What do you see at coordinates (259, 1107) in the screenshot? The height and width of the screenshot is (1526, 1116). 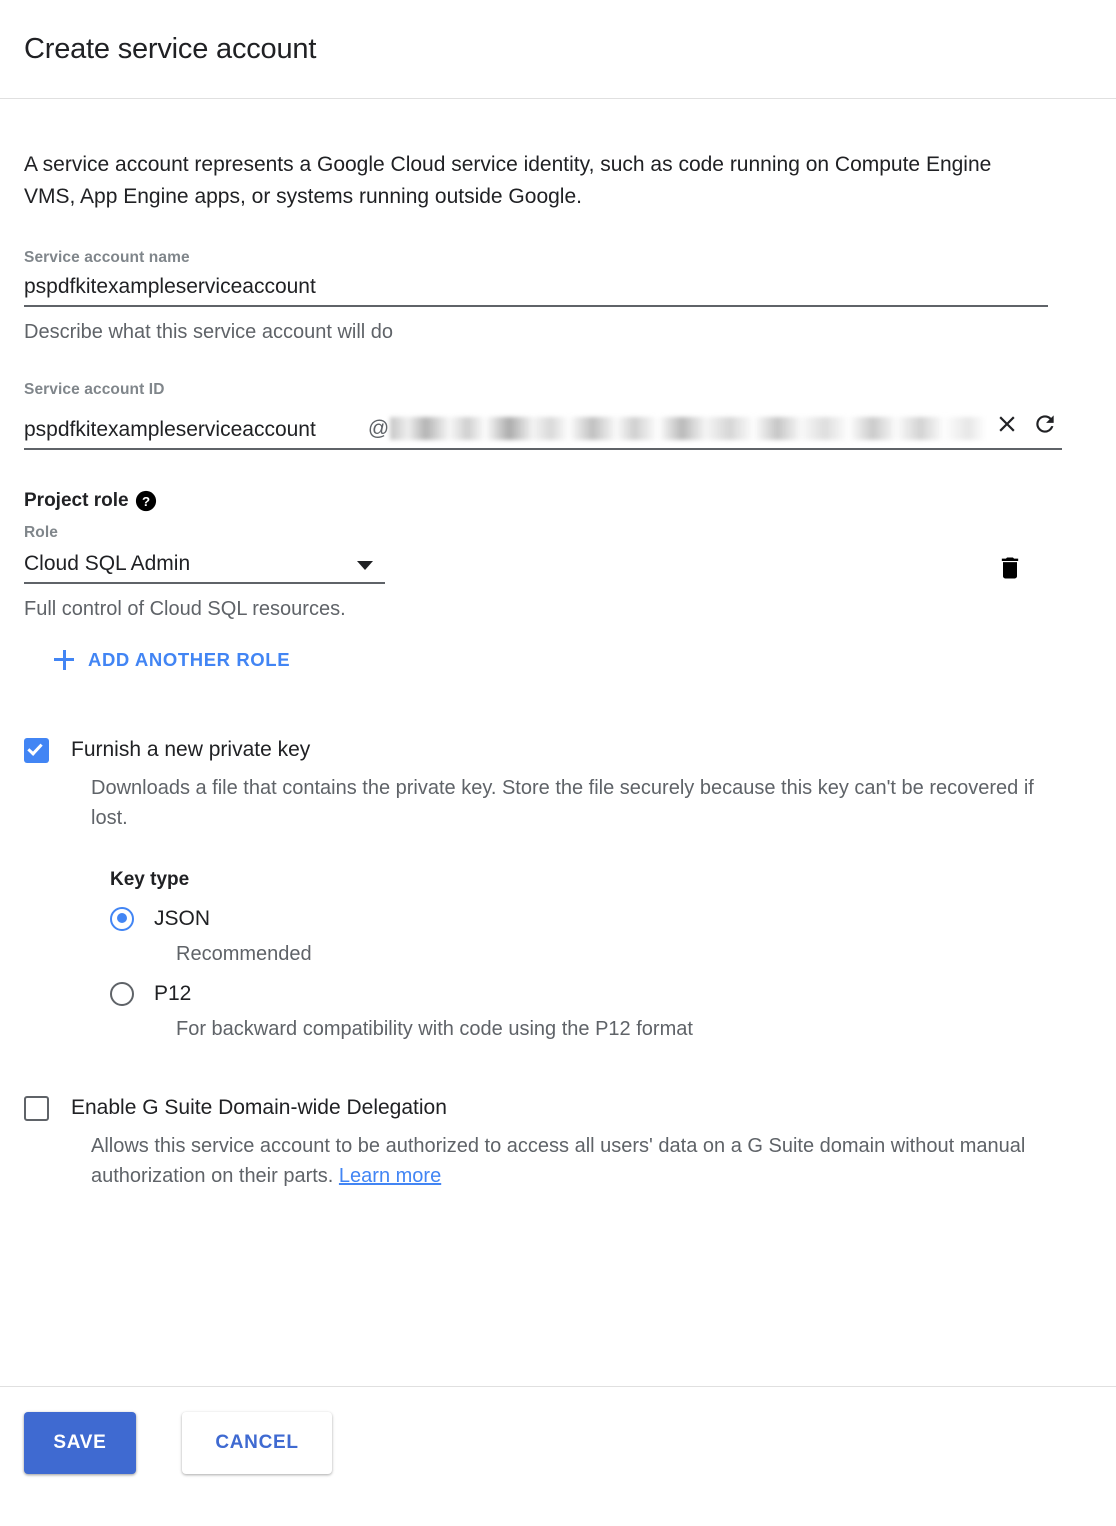 I see `gsuite-delegation-label: Enable G Suite Domain-wide Delegation` at bounding box center [259, 1107].